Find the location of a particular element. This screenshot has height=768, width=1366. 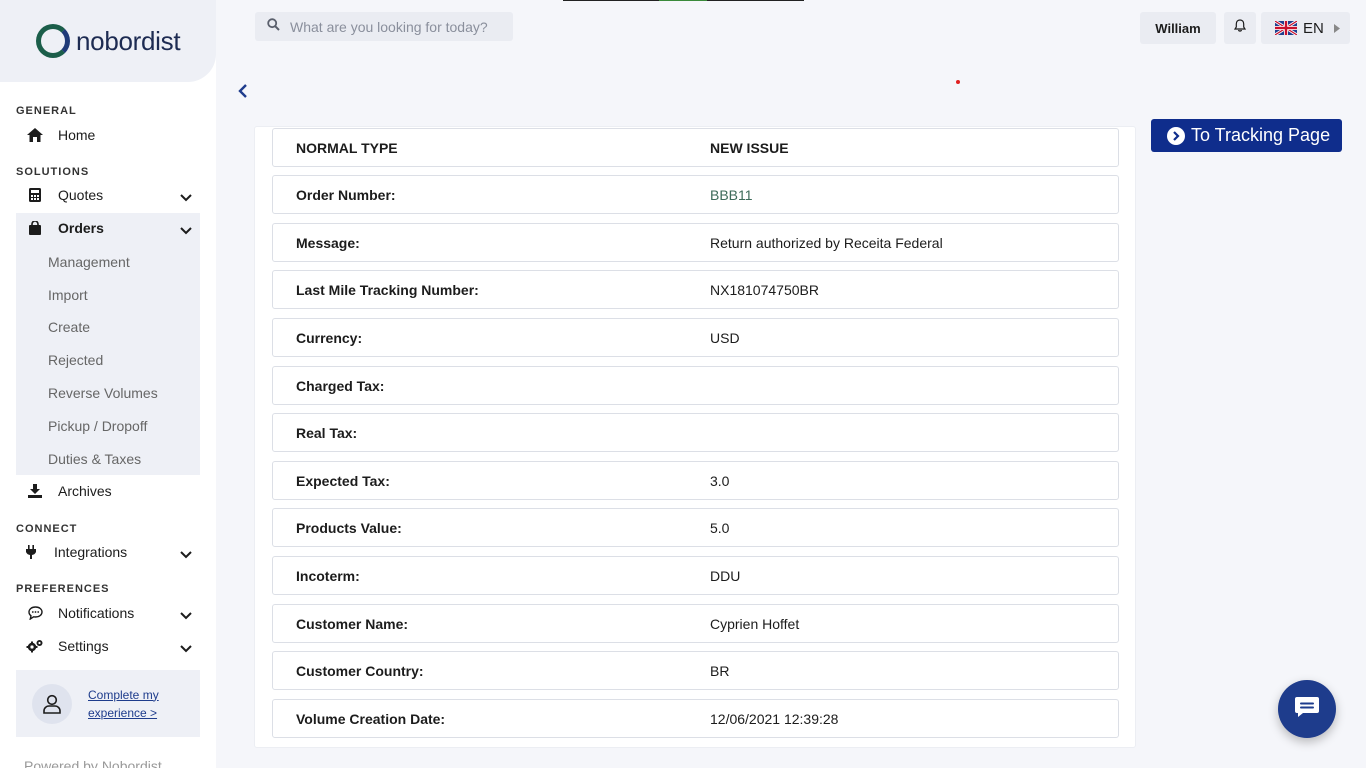

detail-value: BR is located at coordinates (720, 670).